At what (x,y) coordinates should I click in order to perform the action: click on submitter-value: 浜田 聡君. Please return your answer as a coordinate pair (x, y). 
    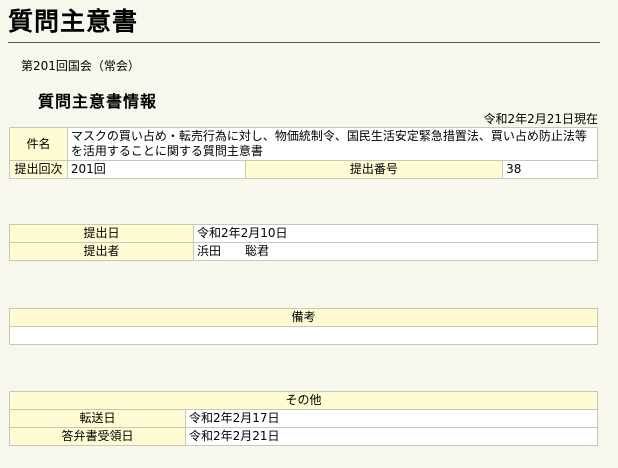
    Looking at the image, I should click on (395, 251).